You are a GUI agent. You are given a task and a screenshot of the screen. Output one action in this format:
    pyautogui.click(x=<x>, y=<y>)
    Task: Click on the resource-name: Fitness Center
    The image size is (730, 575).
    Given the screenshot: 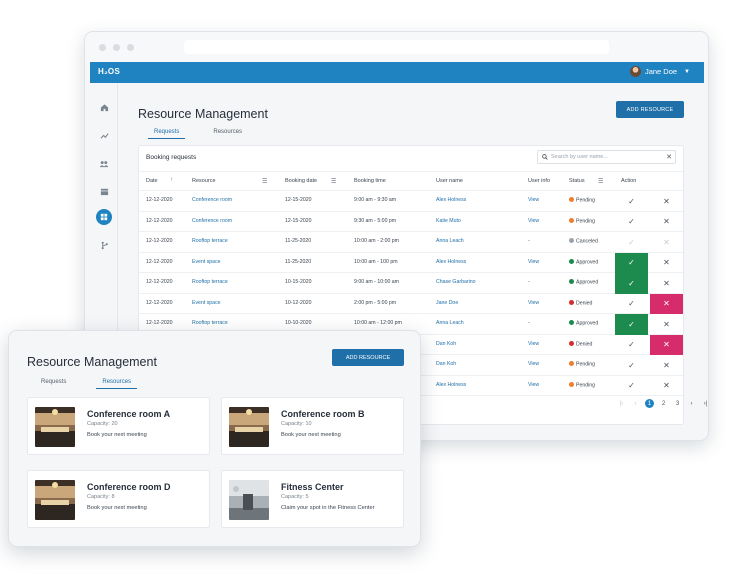 What is the action you would take?
    pyautogui.click(x=312, y=487)
    